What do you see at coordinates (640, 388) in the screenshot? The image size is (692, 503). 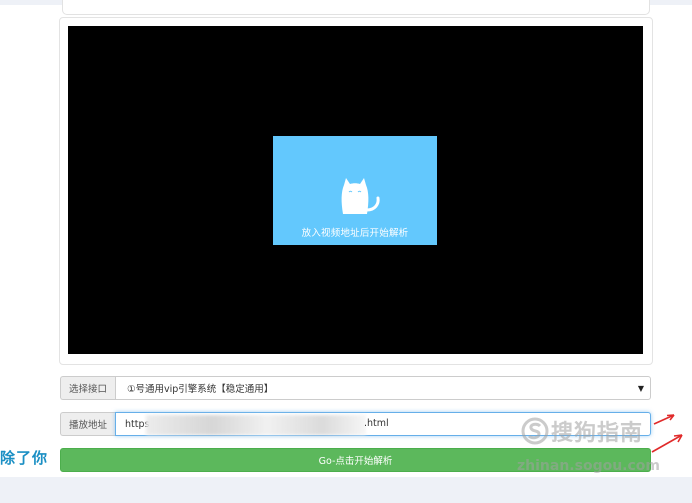 I see `caret-down-icon: ▼` at bounding box center [640, 388].